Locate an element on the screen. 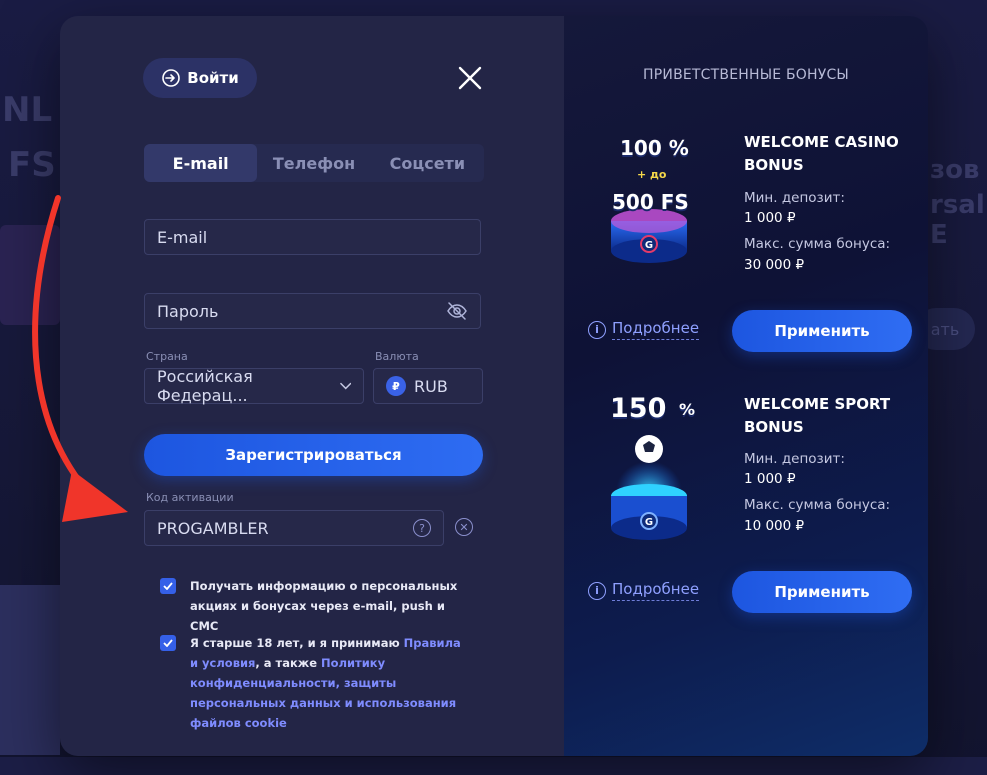 The height and width of the screenshot is (775, 987). sport-percent: 150 is located at coordinates (638, 408).